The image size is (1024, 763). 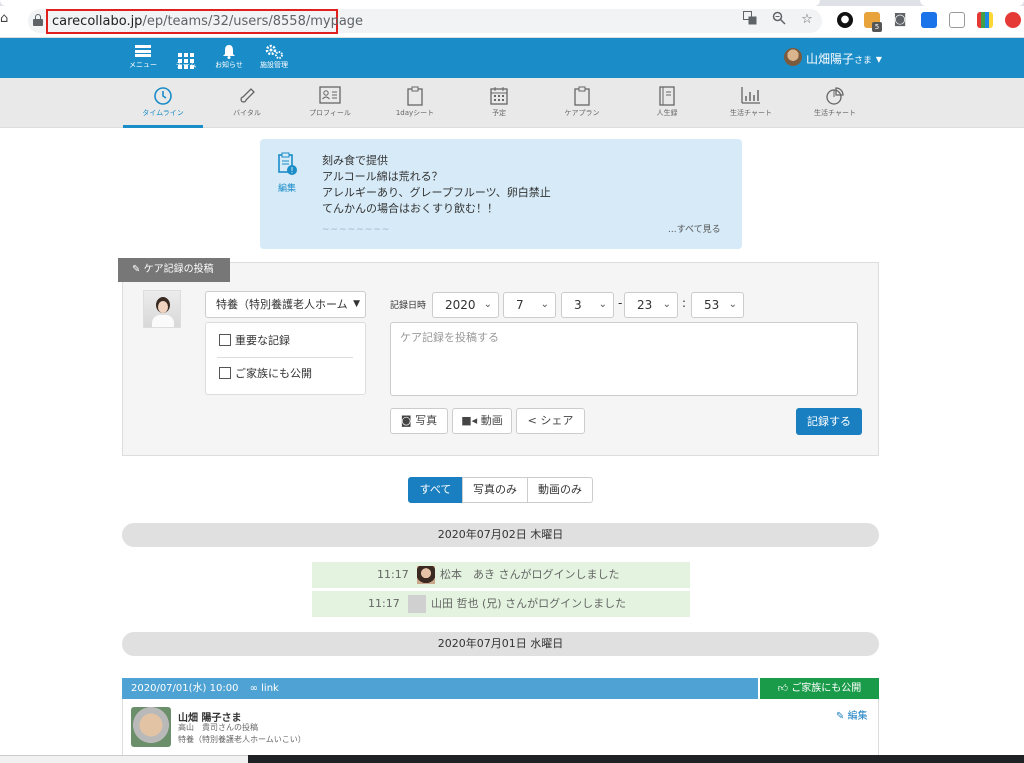 What do you see at coordinates (38, 20) in the screenshot?
I see `lock-icon` at bounding box center [38, 20].